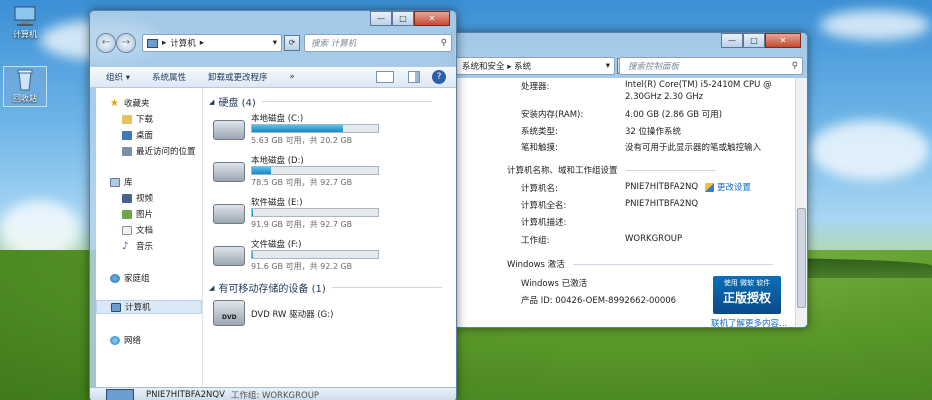  Describe the element at coordinates (137, 230) in the screenshot. I see `nav-documents: 文档` at that location.